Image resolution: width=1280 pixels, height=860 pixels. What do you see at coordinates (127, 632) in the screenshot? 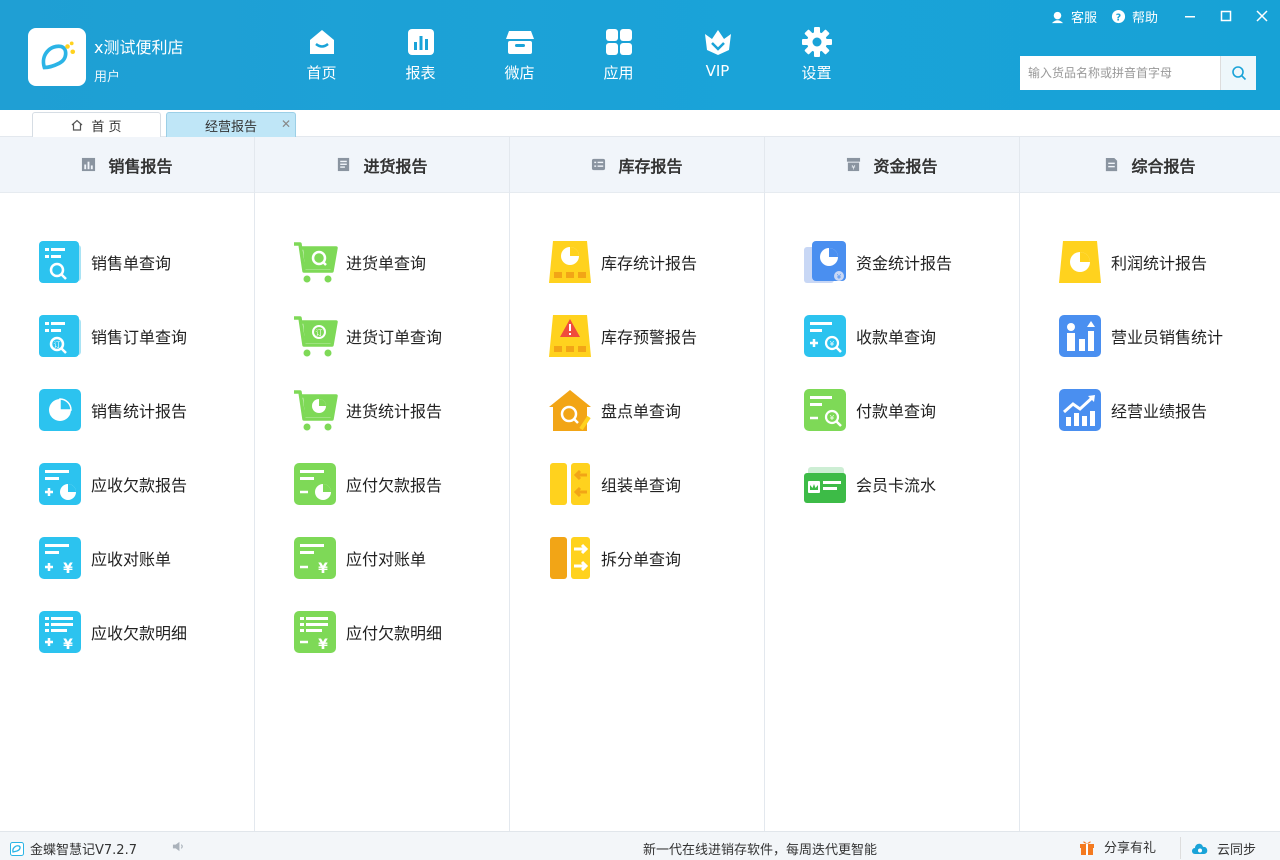
I see `report-item: ¥ 应收欠款明细` at bounding box center [127, 632].